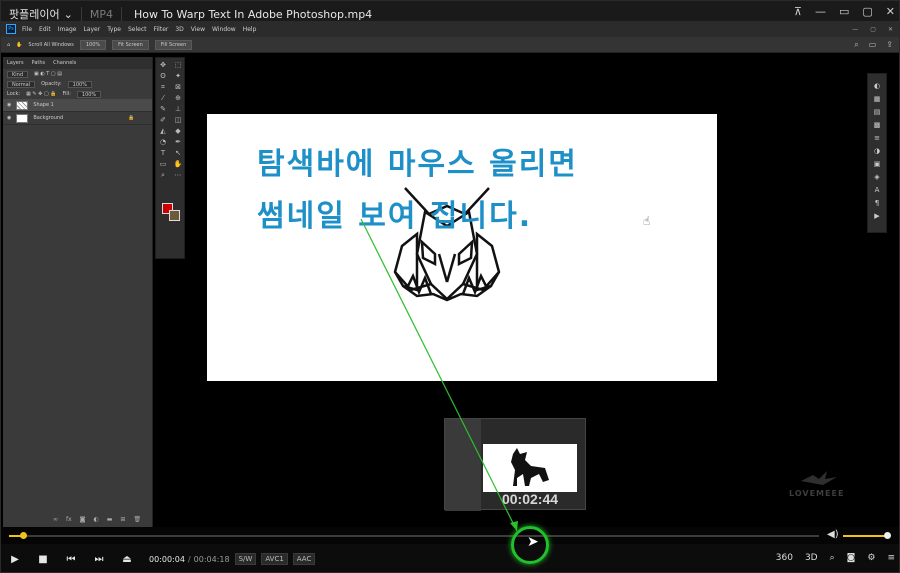 This screenshot has width=900, height=573. I want to click on ps-color-icon: ◐, so click(877, 86).